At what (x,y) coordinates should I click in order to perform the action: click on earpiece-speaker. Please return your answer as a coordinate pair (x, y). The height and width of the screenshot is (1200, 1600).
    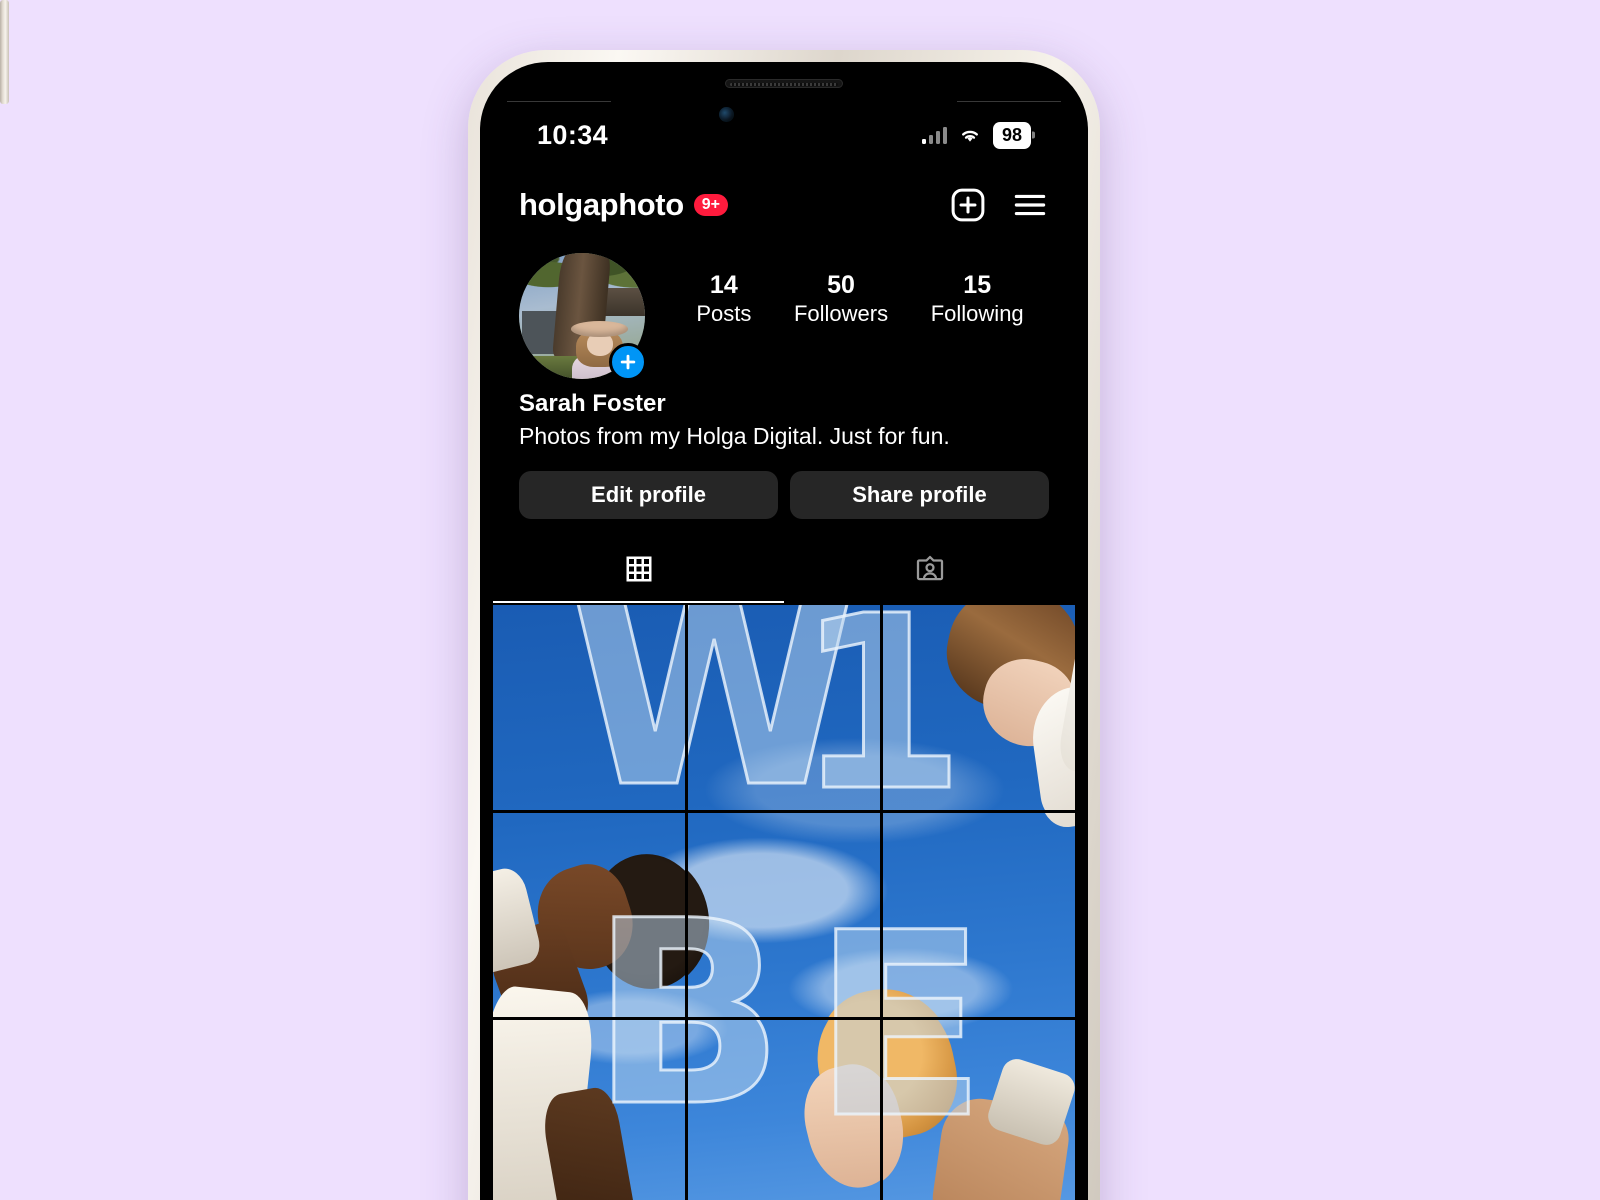
    Looking at the image, I should click on (784, 83).